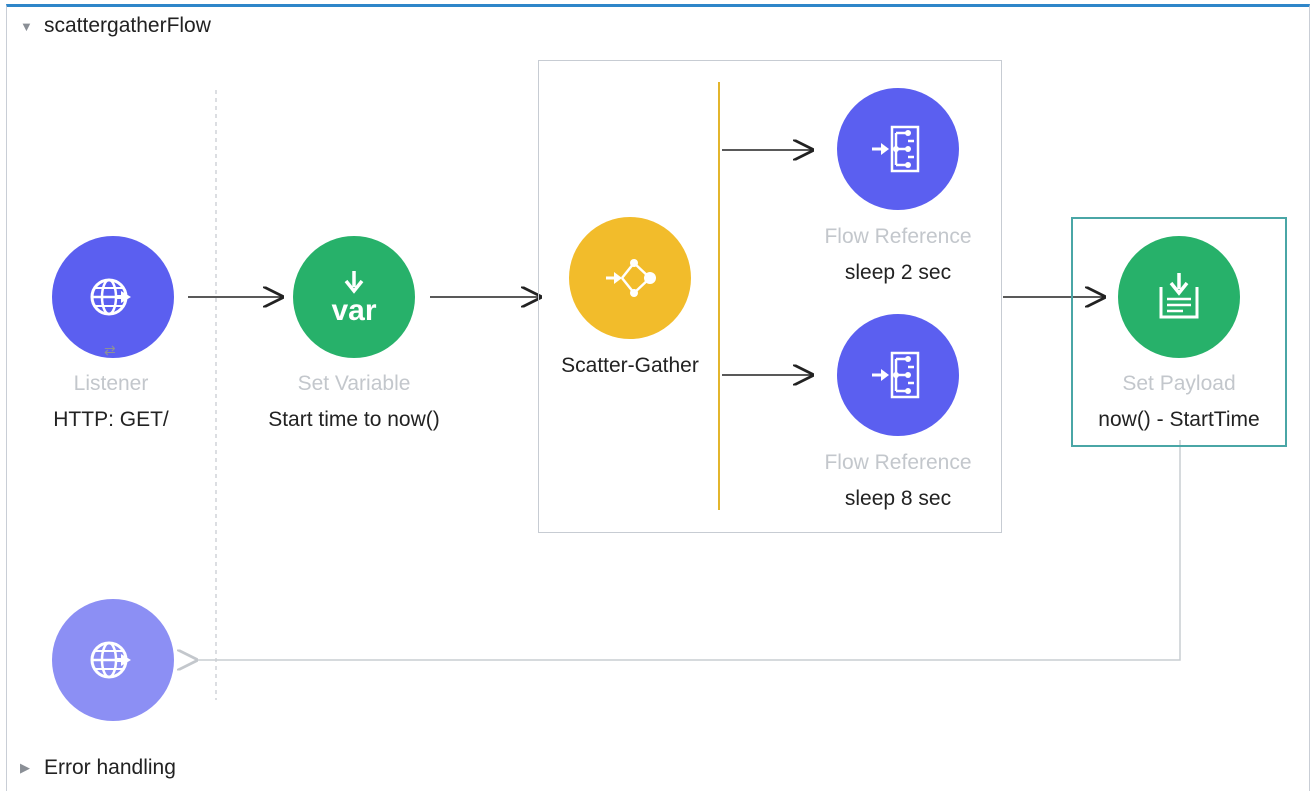 Image resolution: width=1316 pixels, height=791 pixels. I want to click on scatter-gather-icon, so click(630, 278).